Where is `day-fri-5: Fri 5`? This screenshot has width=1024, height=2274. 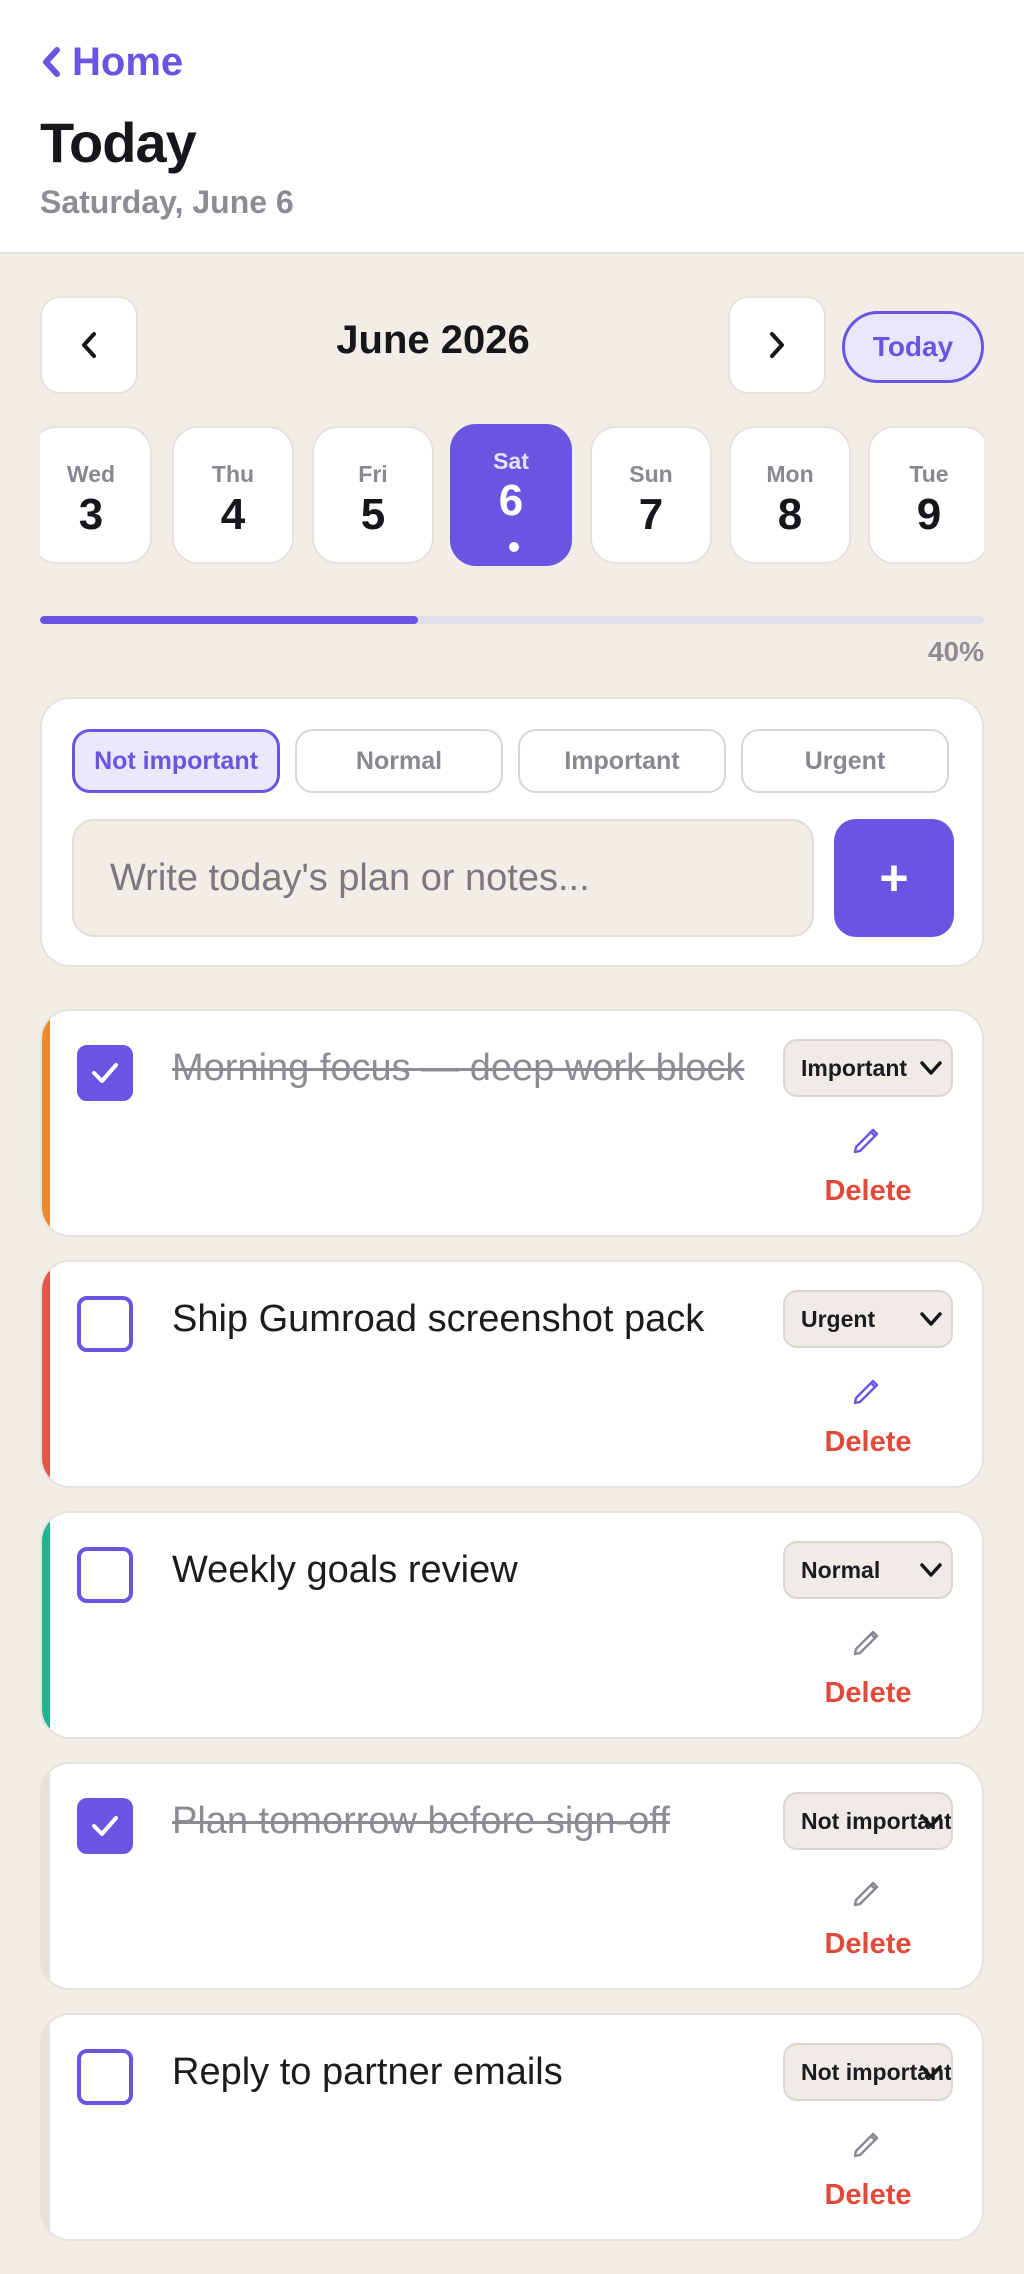 day-fri-5: Fri 5 is located at coordinates (373, 495).